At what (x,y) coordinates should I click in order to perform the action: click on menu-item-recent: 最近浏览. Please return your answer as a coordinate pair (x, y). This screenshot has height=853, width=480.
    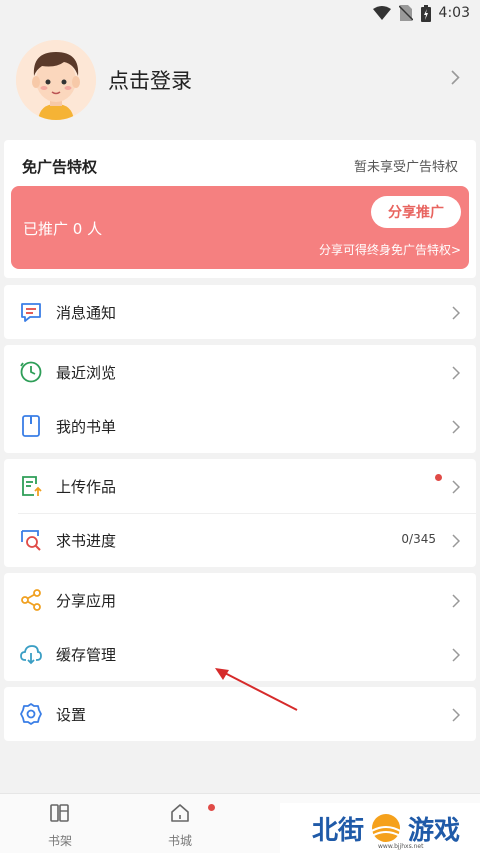
    Looking at the image, I should click on (240, 372).